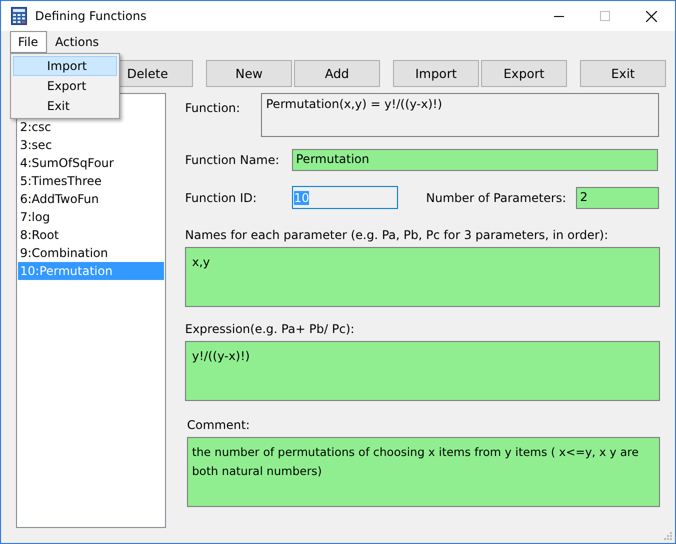  What do you see at coordinates (77, 42) in the screenshot?
I see `menu-item: Actions` at bounding box center [77, 42].